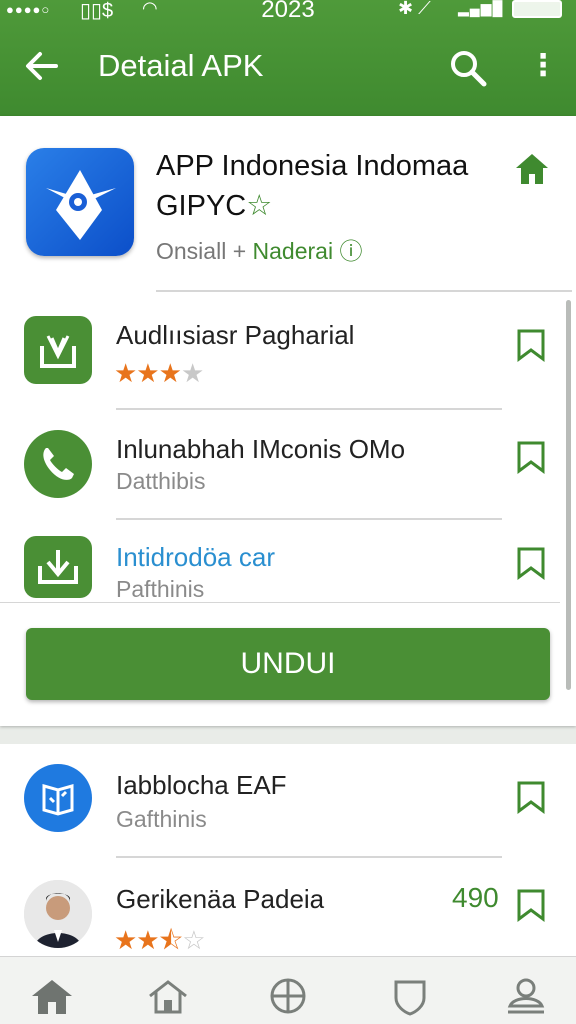 The image size is (576, 1024). I want to click on scrollbar, so click(568, 495).